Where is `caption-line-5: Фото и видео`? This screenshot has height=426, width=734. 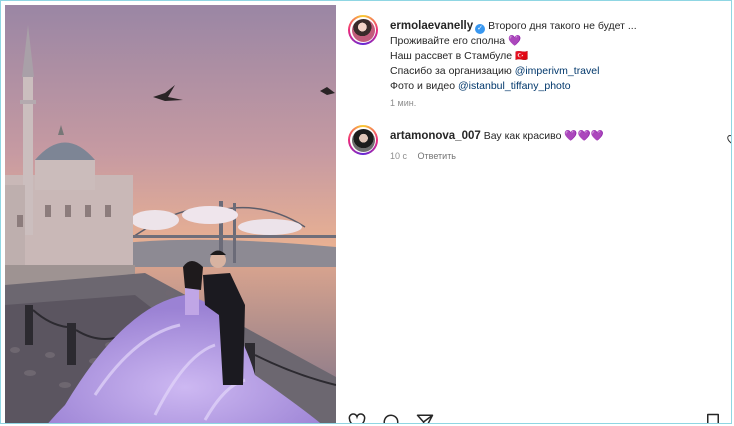
caption-line-5: Фото и видео is located at coordinates (423, 86).